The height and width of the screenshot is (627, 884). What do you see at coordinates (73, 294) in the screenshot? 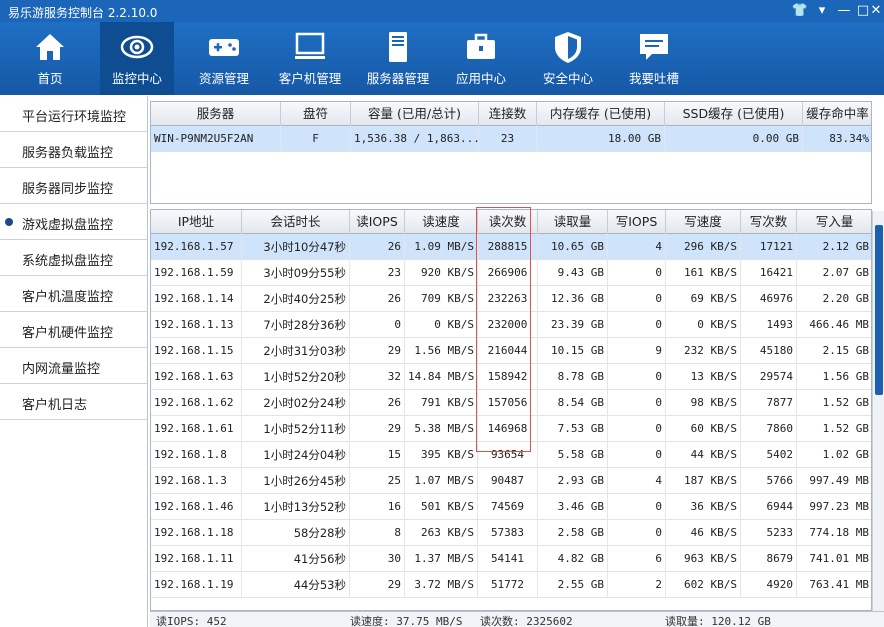
I see `sidebar-item-client-temp: 客户机温度监控` at bounding box center [73, 294].